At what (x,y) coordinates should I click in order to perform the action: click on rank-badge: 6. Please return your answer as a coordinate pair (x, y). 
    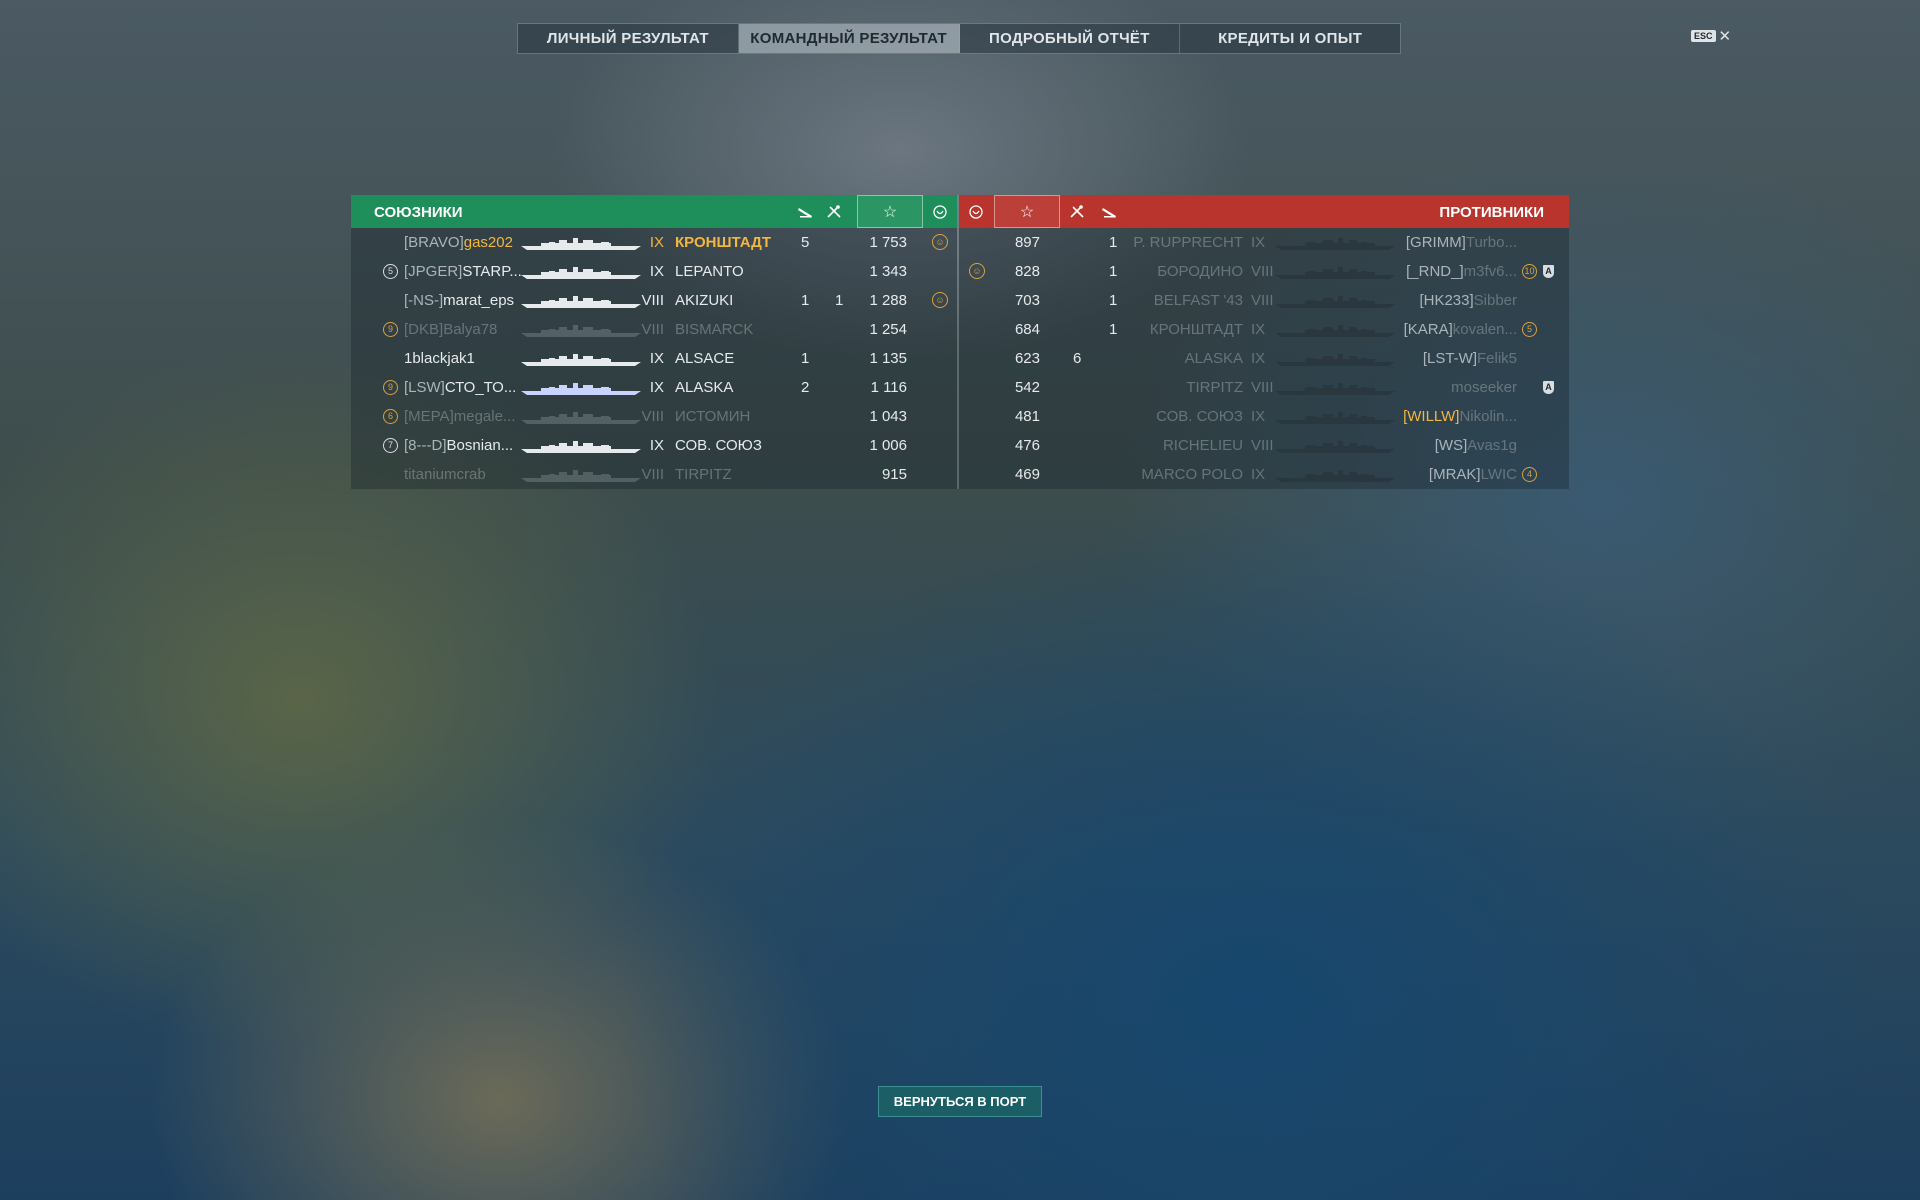
    Looking at the image, I should click on (390, 416).